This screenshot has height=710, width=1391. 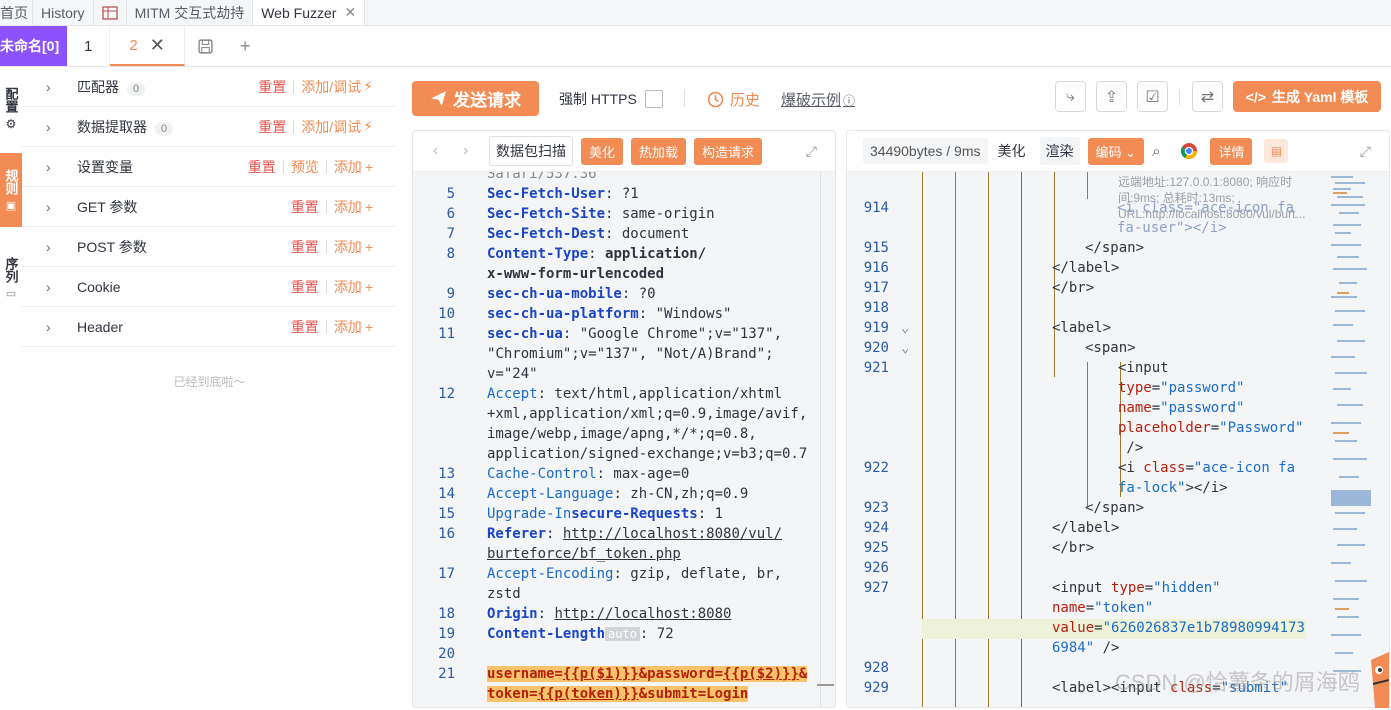 I want to click on mascot-icon, so click(x=1380, y=680).